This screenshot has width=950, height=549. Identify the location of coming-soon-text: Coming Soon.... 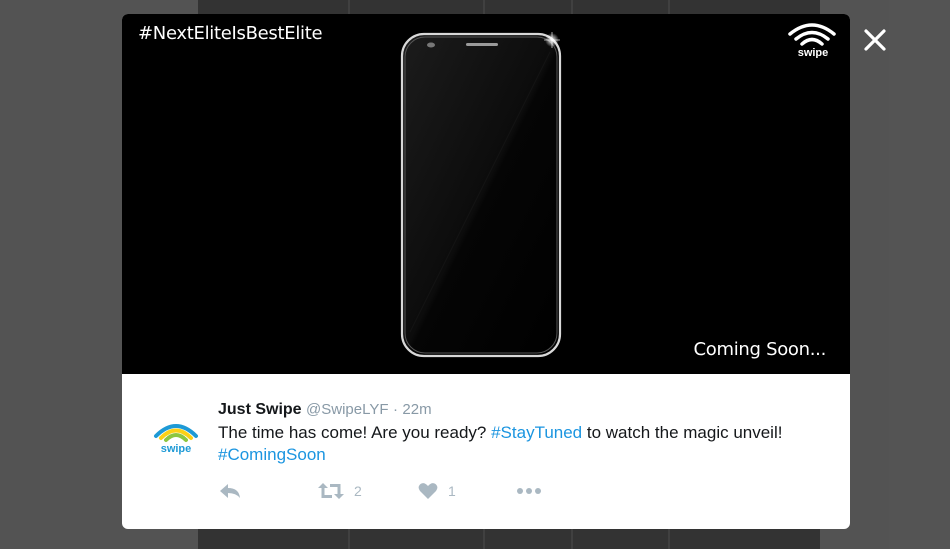
(760, 349).